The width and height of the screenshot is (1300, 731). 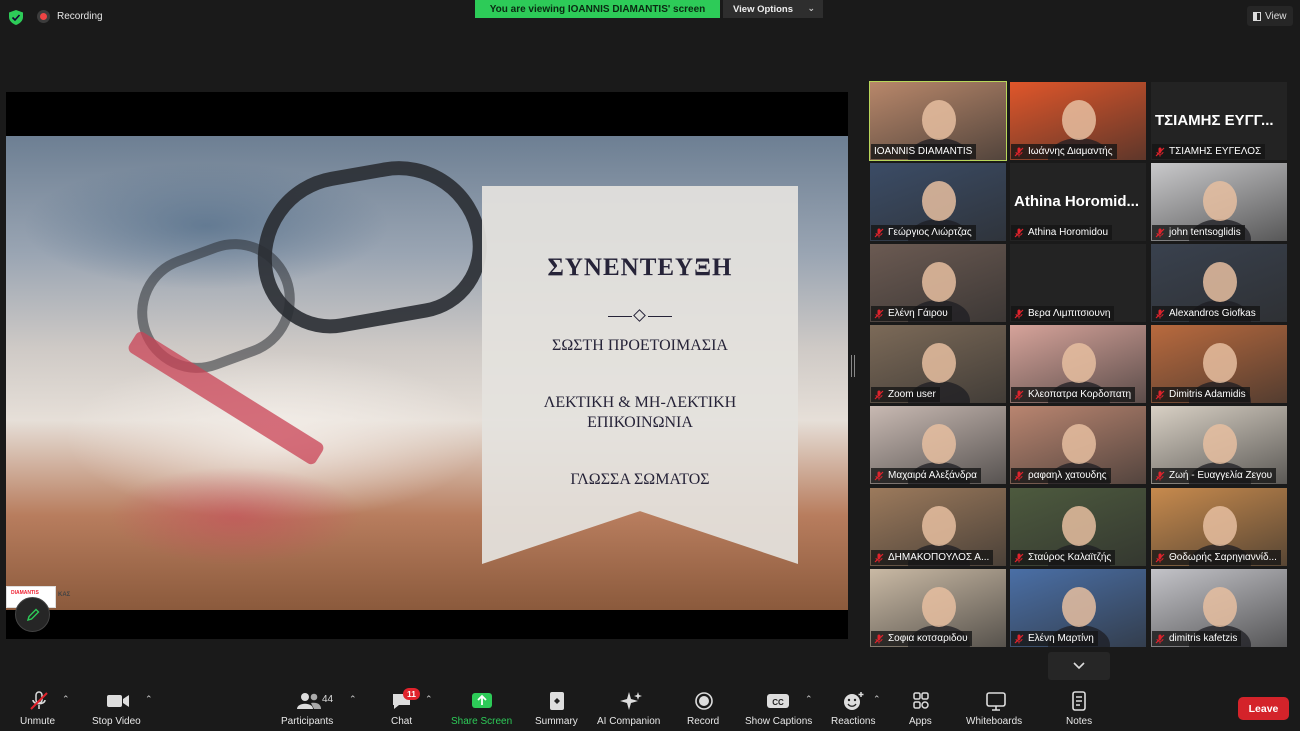 What do you see at coordinates (938, 364) in the screenshot?
I see `participant-tile: Zoom user` at bounding box center [938, 364].